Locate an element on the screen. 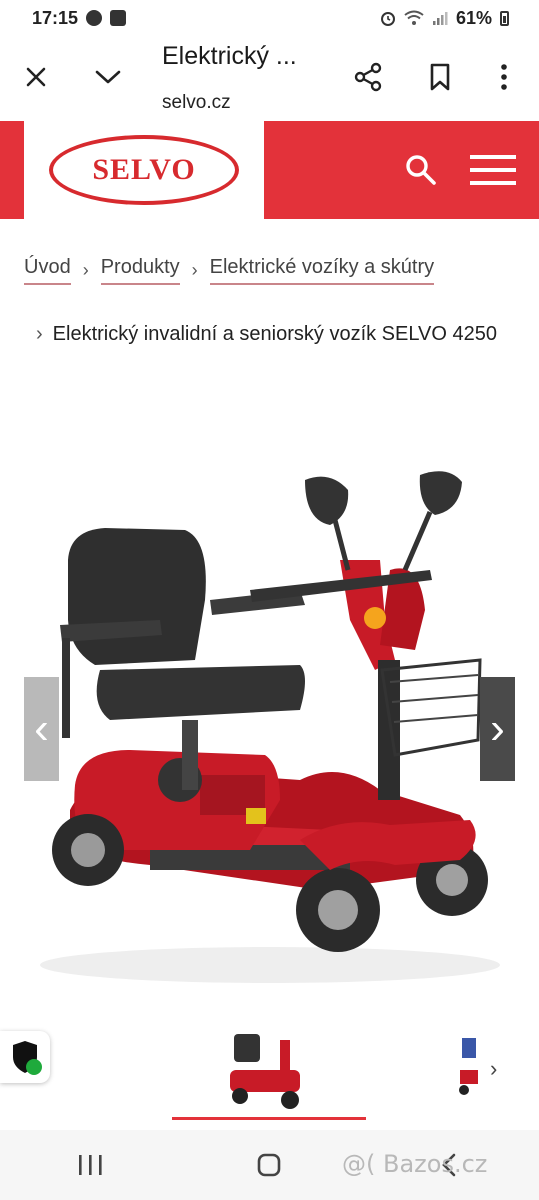 The image size is (539, 1200). chevron-left-icon: ‹ is located at coordinates (41, 728).